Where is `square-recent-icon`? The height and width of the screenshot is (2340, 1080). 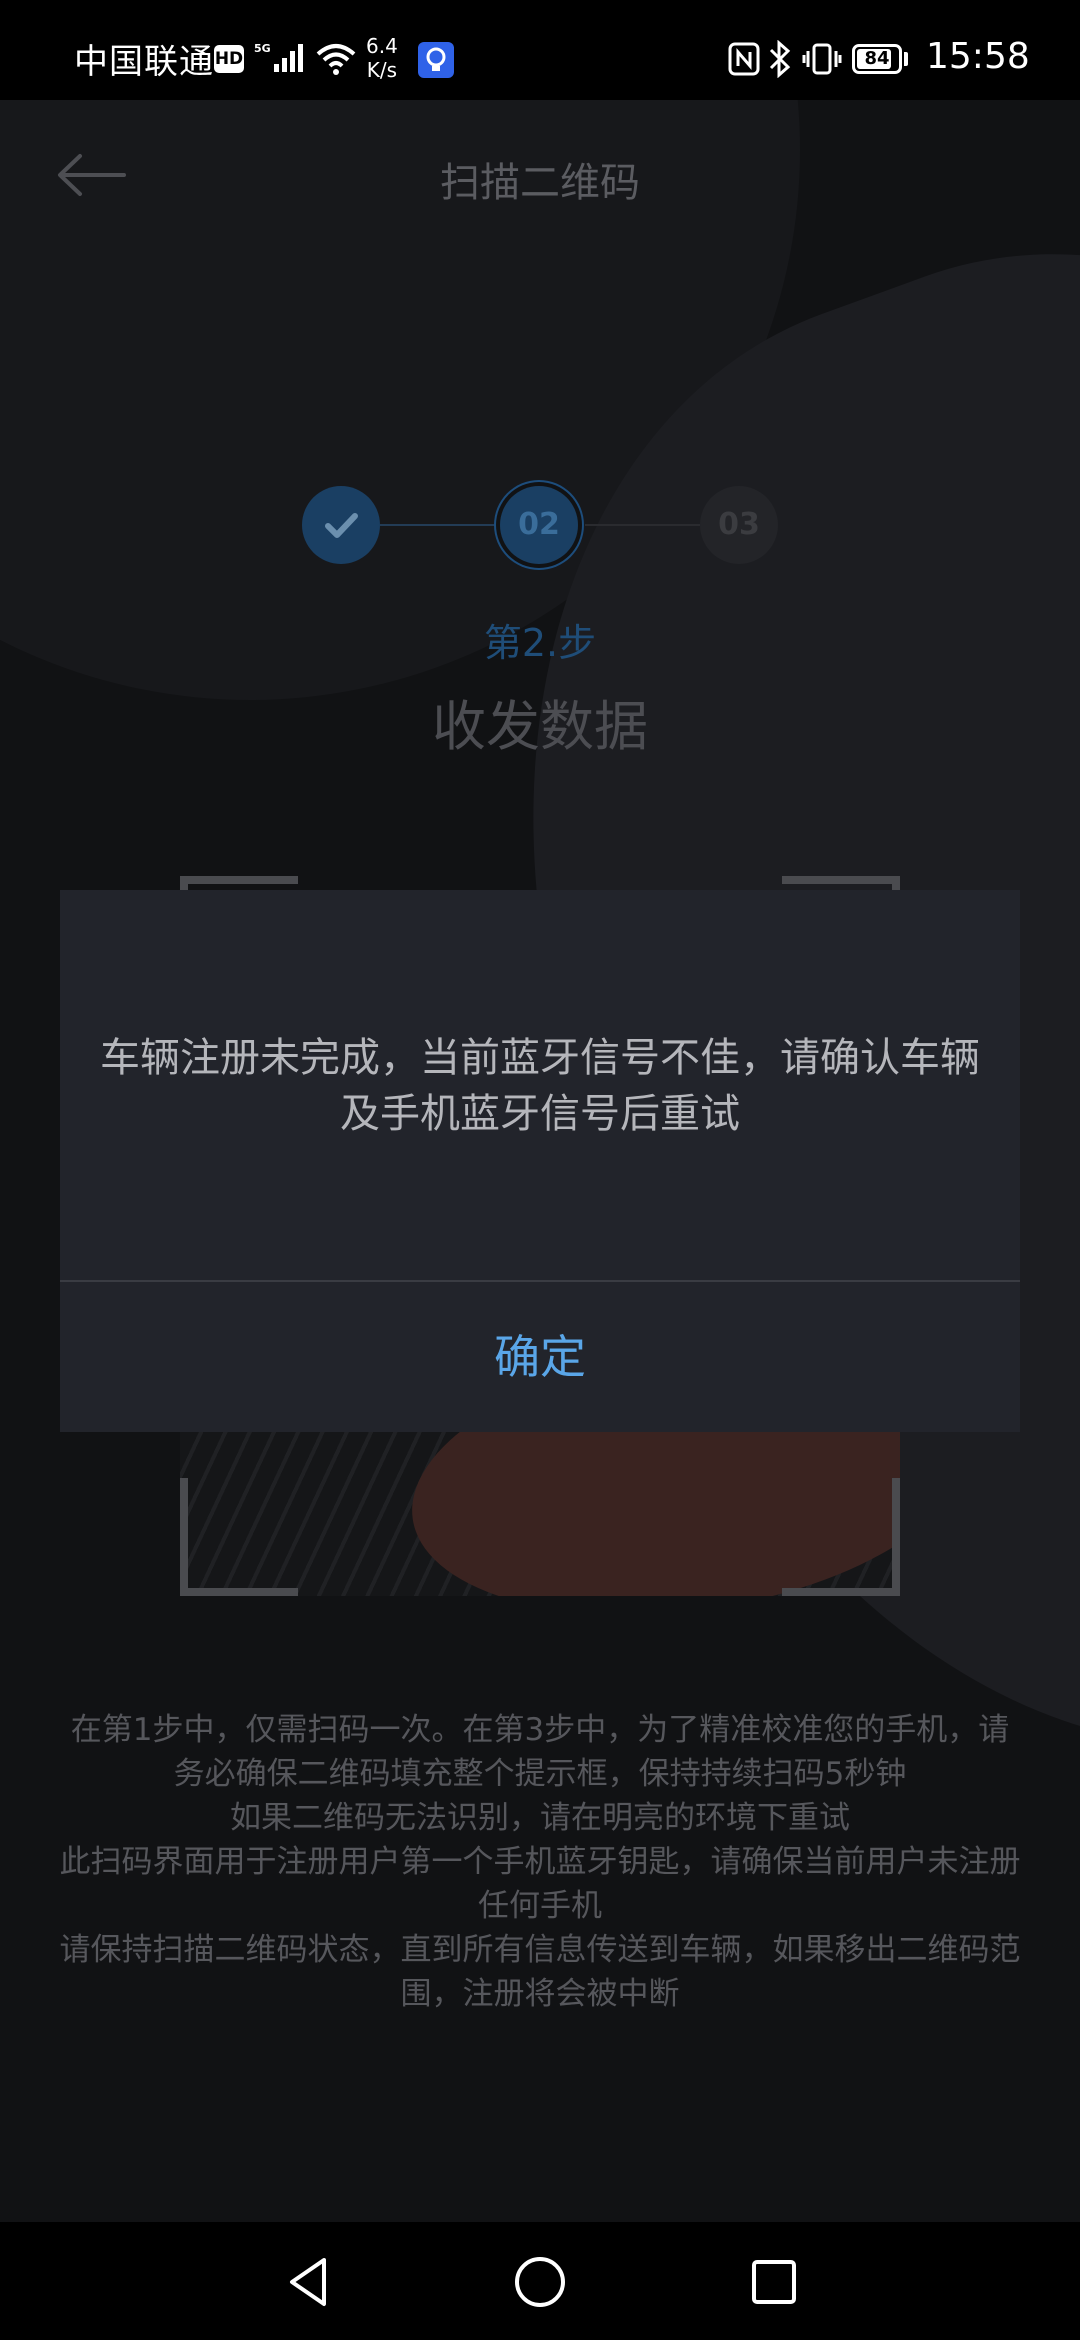 square-recent-icon is located at coordinates (774, 2282).